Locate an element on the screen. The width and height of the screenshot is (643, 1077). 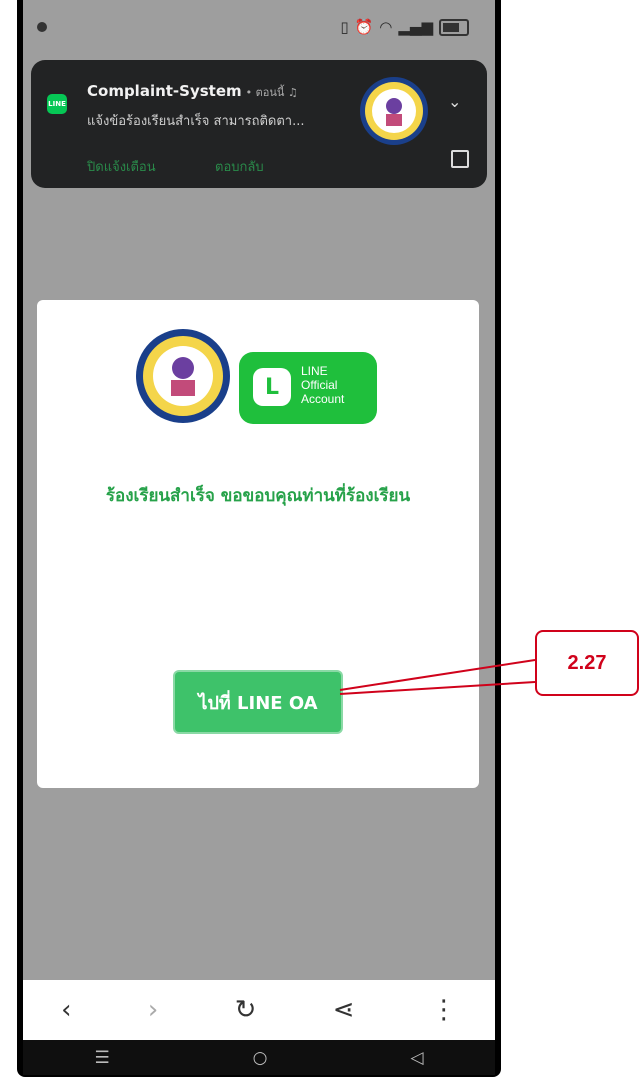
notification-dot-icon is located at coordinates (42, 27).